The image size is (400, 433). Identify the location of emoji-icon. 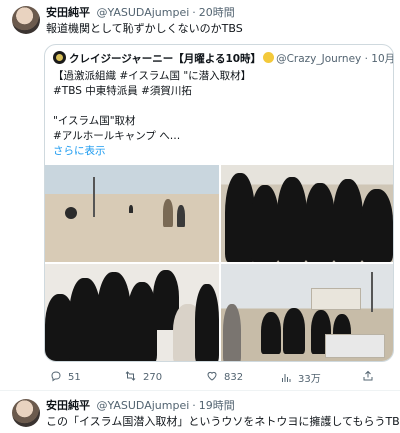
(269, 57).